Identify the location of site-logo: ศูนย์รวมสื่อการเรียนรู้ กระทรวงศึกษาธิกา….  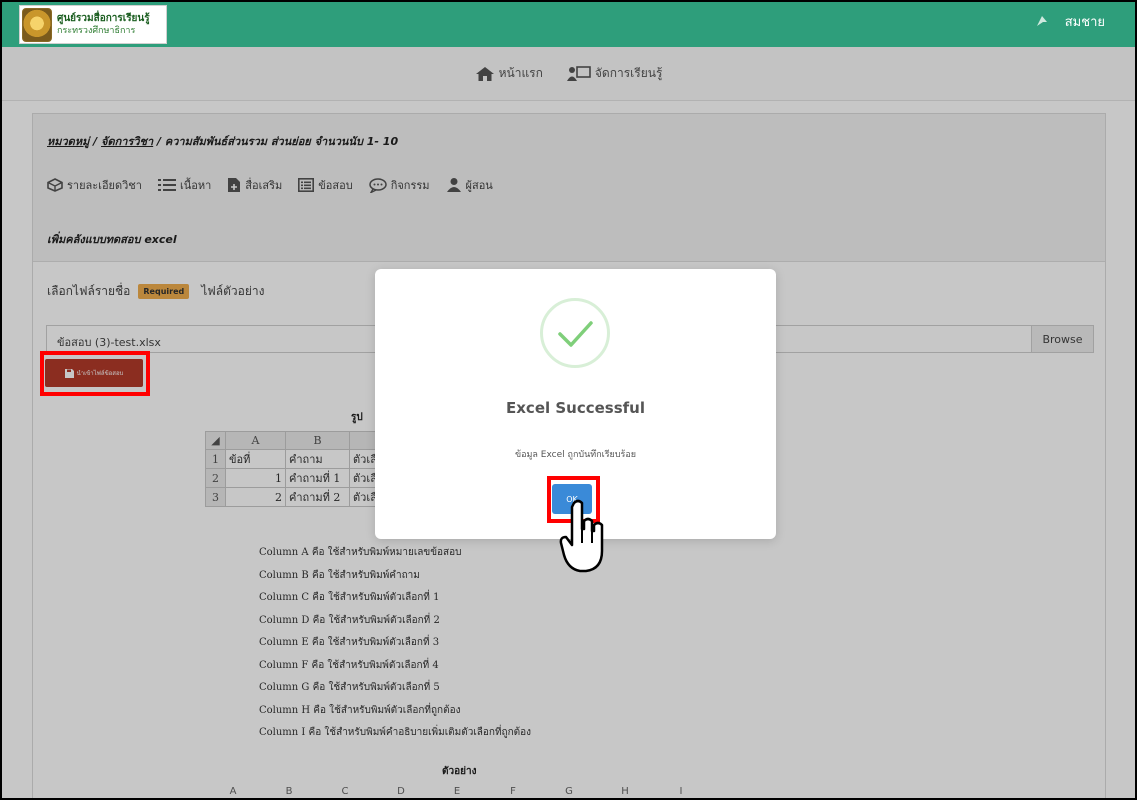
(93, 24).